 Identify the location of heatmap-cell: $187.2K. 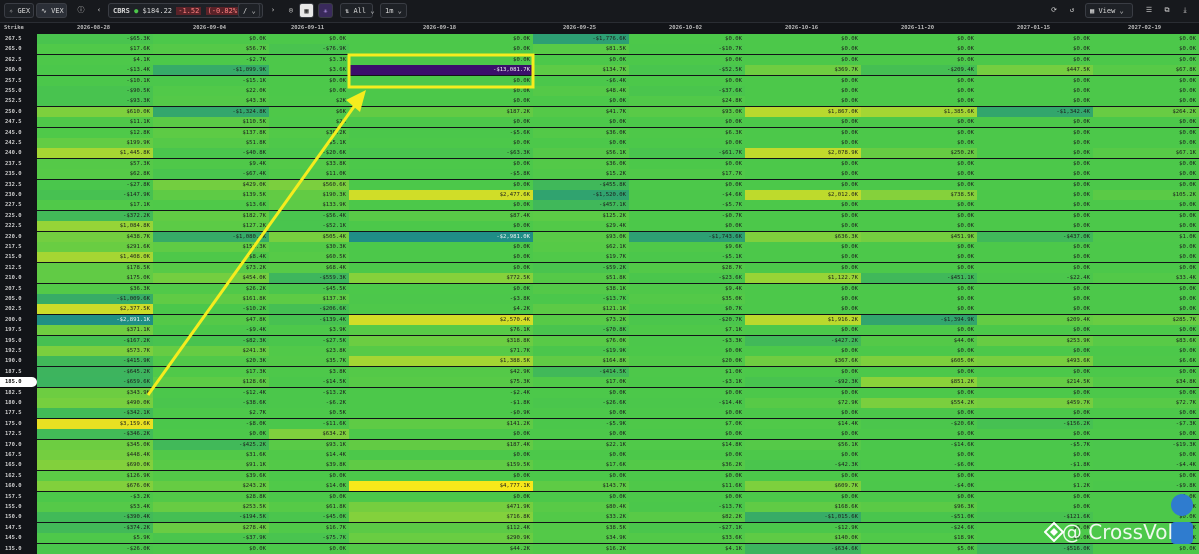
(441, 111).